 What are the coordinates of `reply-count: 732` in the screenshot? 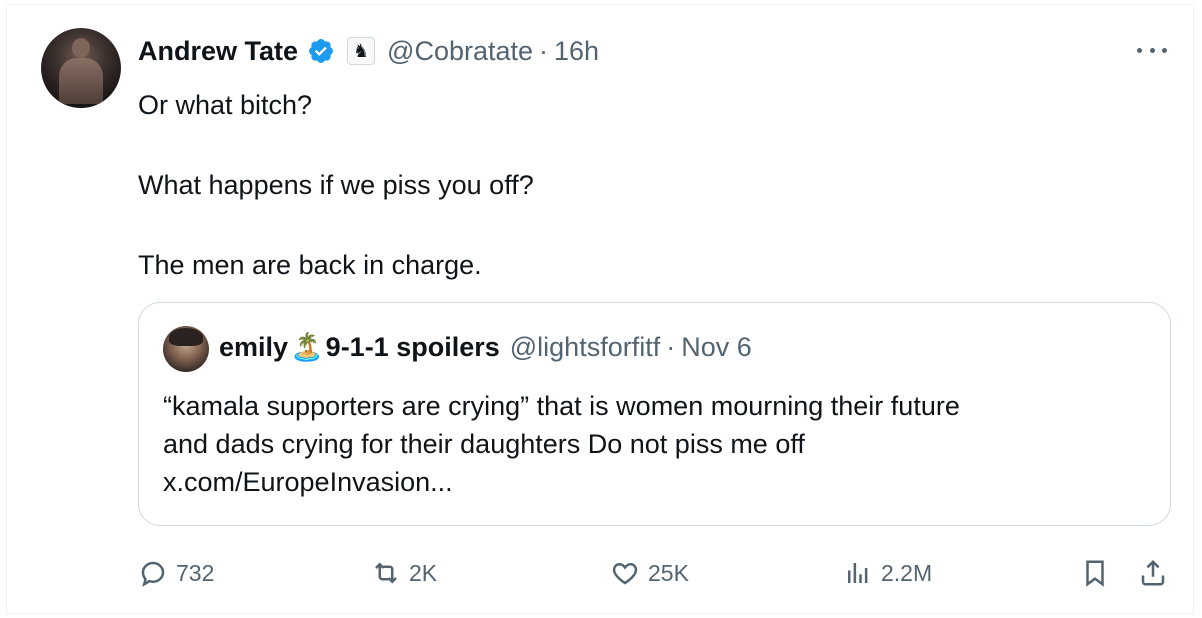 It's located at (195, 572).